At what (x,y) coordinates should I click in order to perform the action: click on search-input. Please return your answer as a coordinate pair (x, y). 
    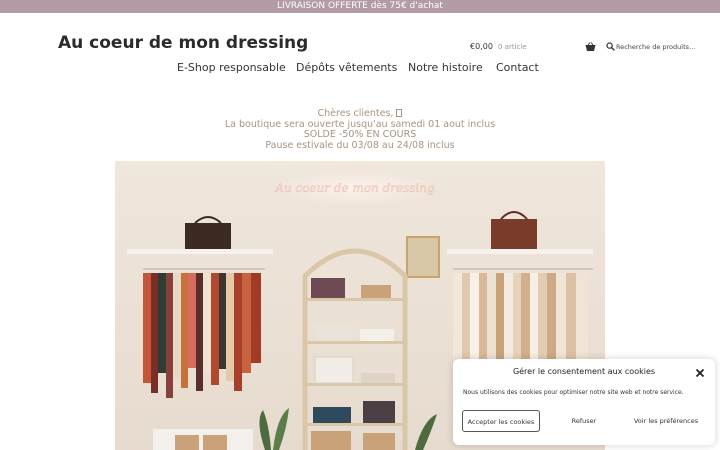
    Looking at the image, I should click on (666, 46).